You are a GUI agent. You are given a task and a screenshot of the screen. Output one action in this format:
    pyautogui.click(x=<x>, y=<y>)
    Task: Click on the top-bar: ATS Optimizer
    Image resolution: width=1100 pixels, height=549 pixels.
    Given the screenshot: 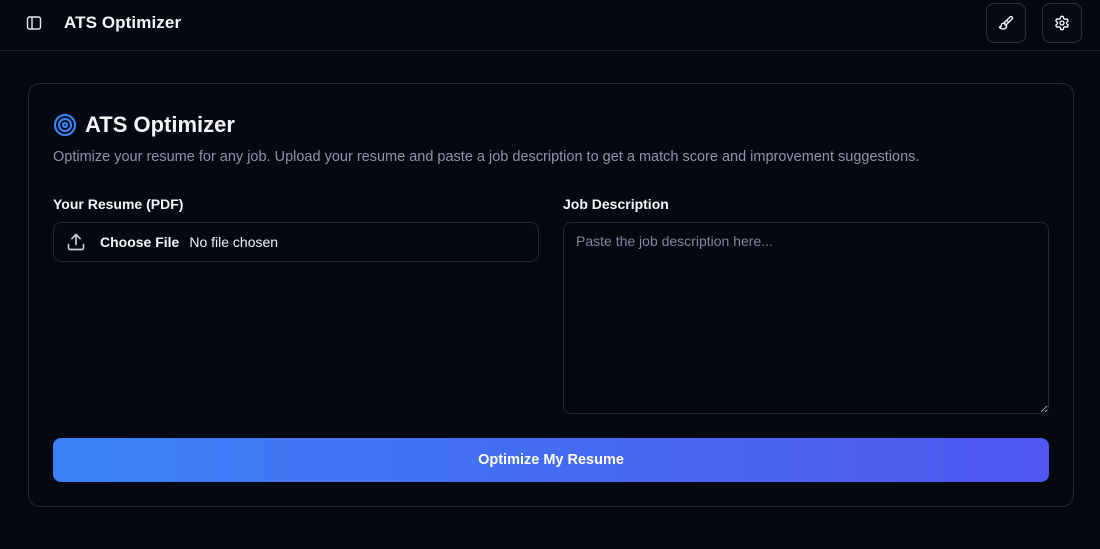 What is the action you would take?
    pyautogui.click(x=550, y=25)
    